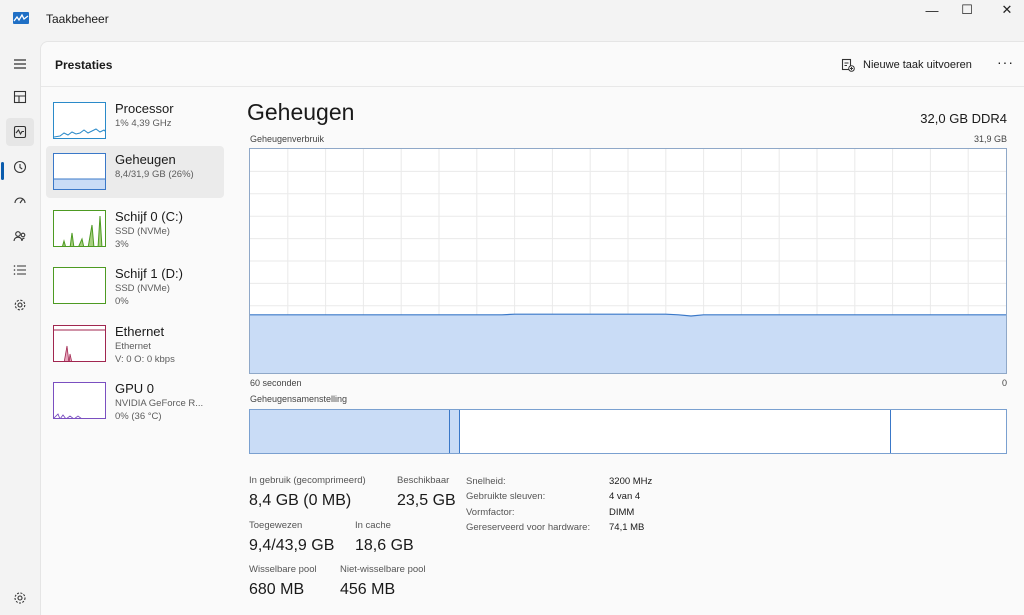 The height and width of the screenshot is (615, 1024). Describe the element at coordinates (506, 496) in the screenshot. I see `spec-slots-label: Gebruikte sleuven:` at that location.